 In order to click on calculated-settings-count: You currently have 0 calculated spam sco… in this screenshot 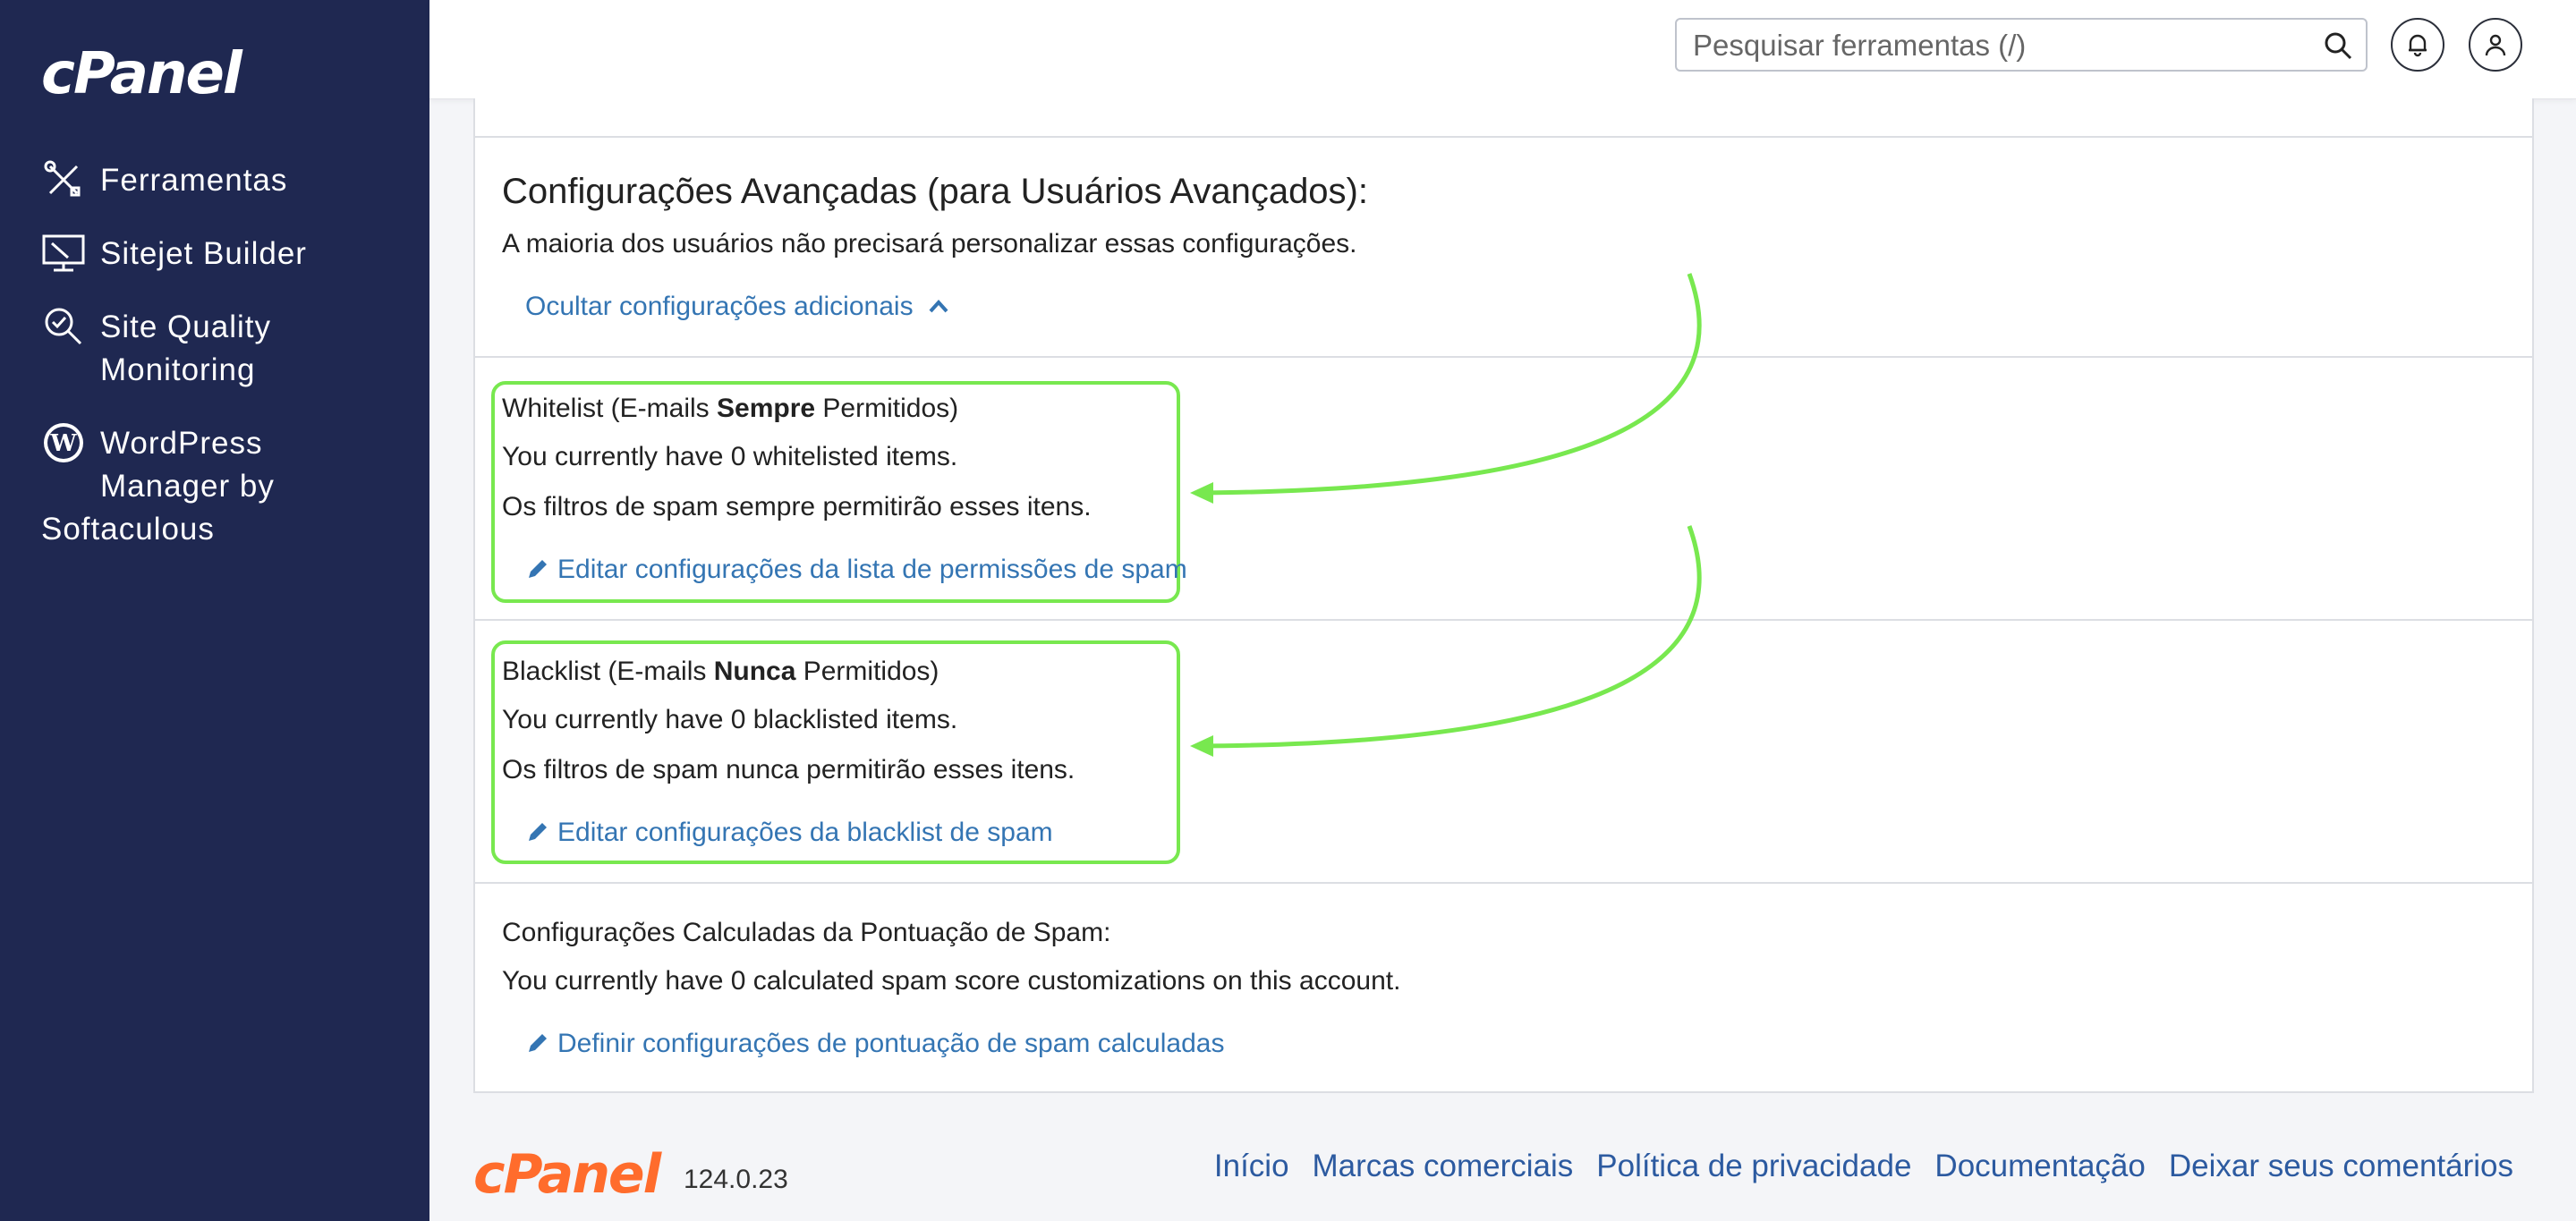, I will do `click(951, 981)`.